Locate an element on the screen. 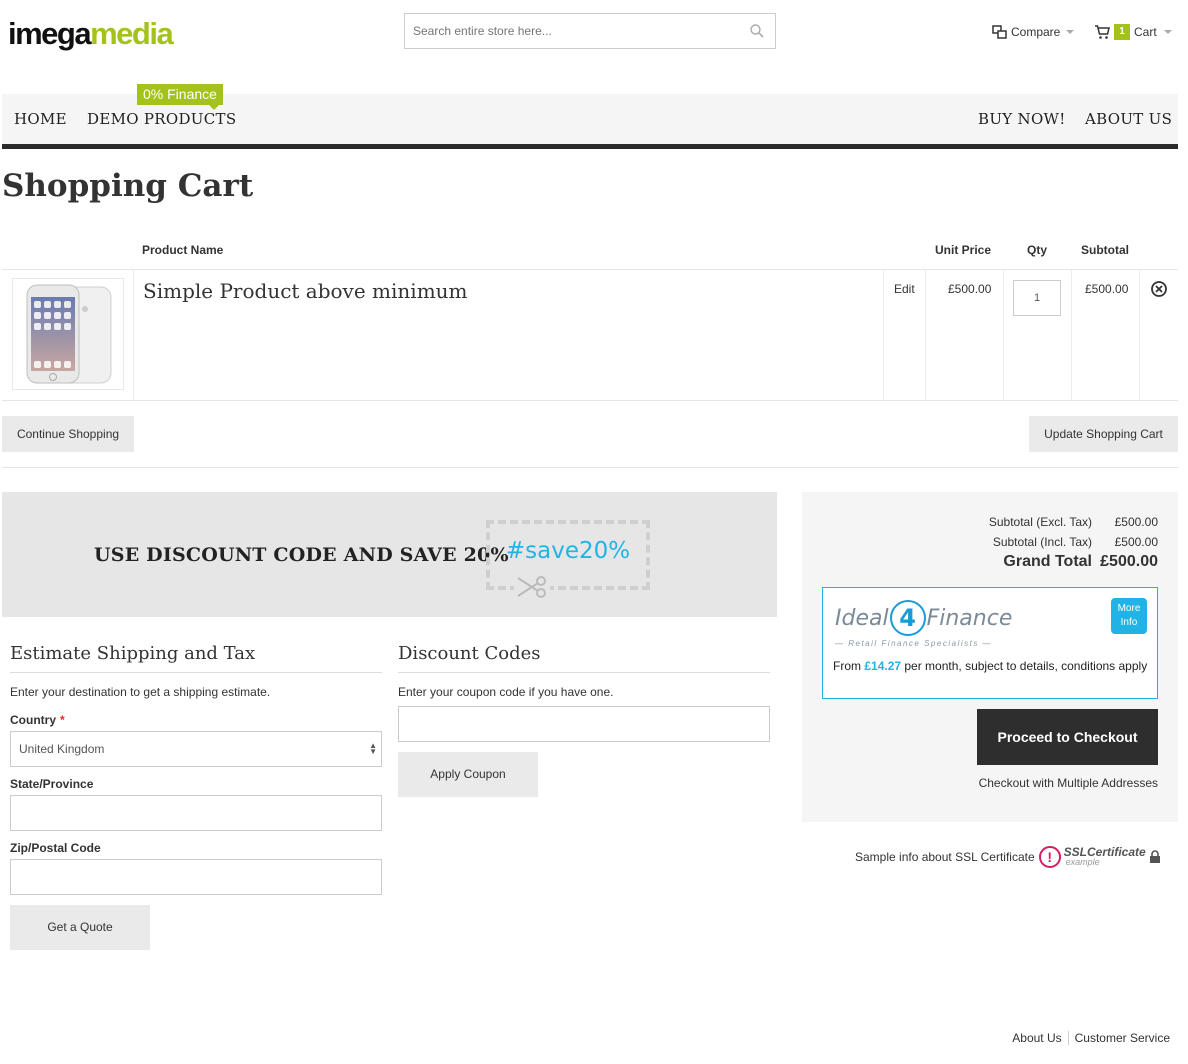 The image size is (1188, 1064). page-title: Shopping Cart is located at coordinates (128, 186).